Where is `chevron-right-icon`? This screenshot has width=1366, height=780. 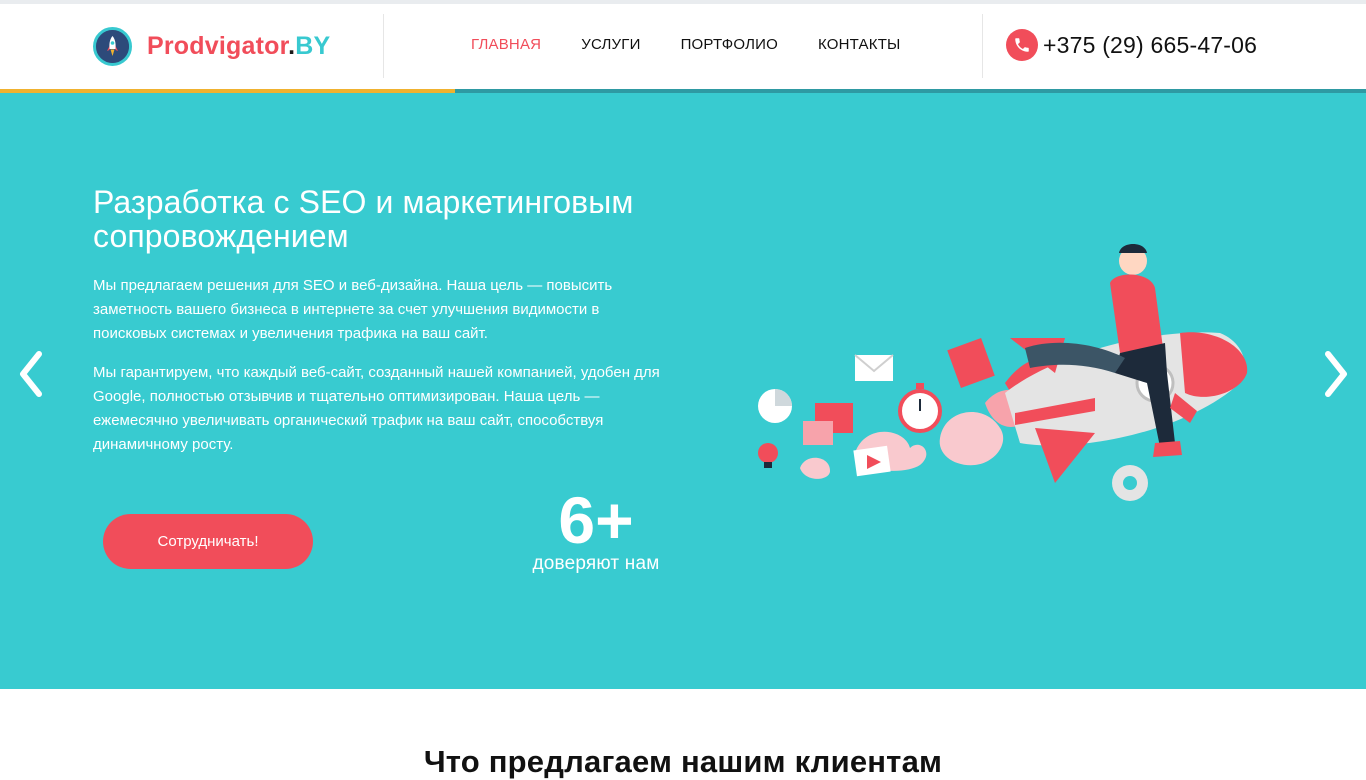 chevron-right-icon is located at coordinates (1337, 374).